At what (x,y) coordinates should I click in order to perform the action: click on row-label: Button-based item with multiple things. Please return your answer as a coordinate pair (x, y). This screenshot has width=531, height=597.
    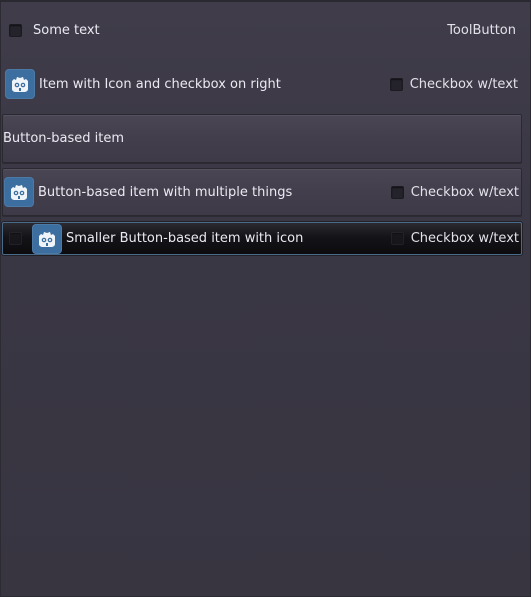
    Looking at the image, I should click on (165, 192).